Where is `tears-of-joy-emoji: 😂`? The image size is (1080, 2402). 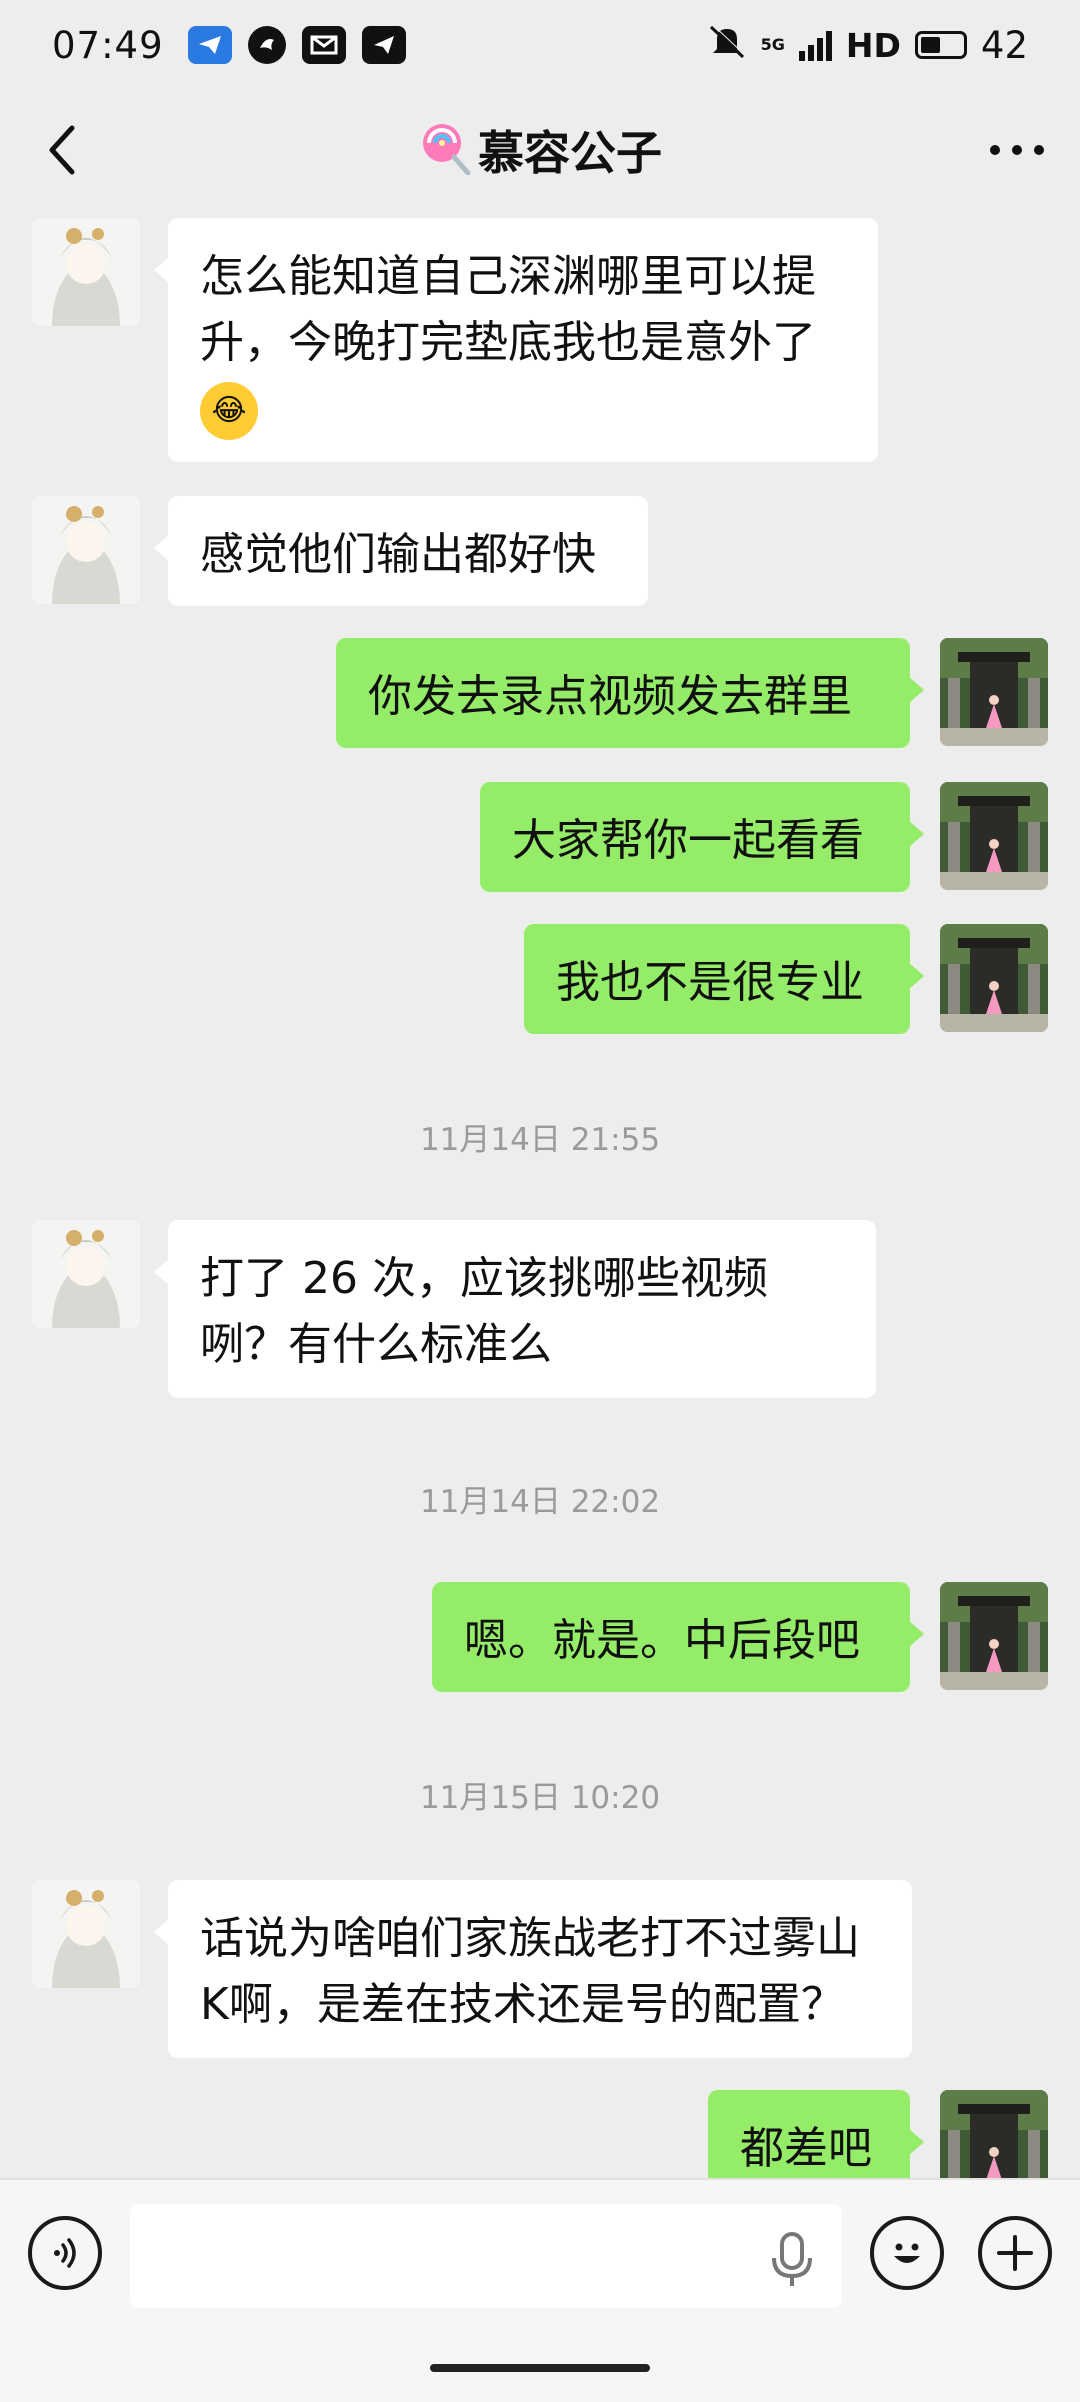
tears-of-joy-emoji: 😂 is located at coordinates (229, 411).